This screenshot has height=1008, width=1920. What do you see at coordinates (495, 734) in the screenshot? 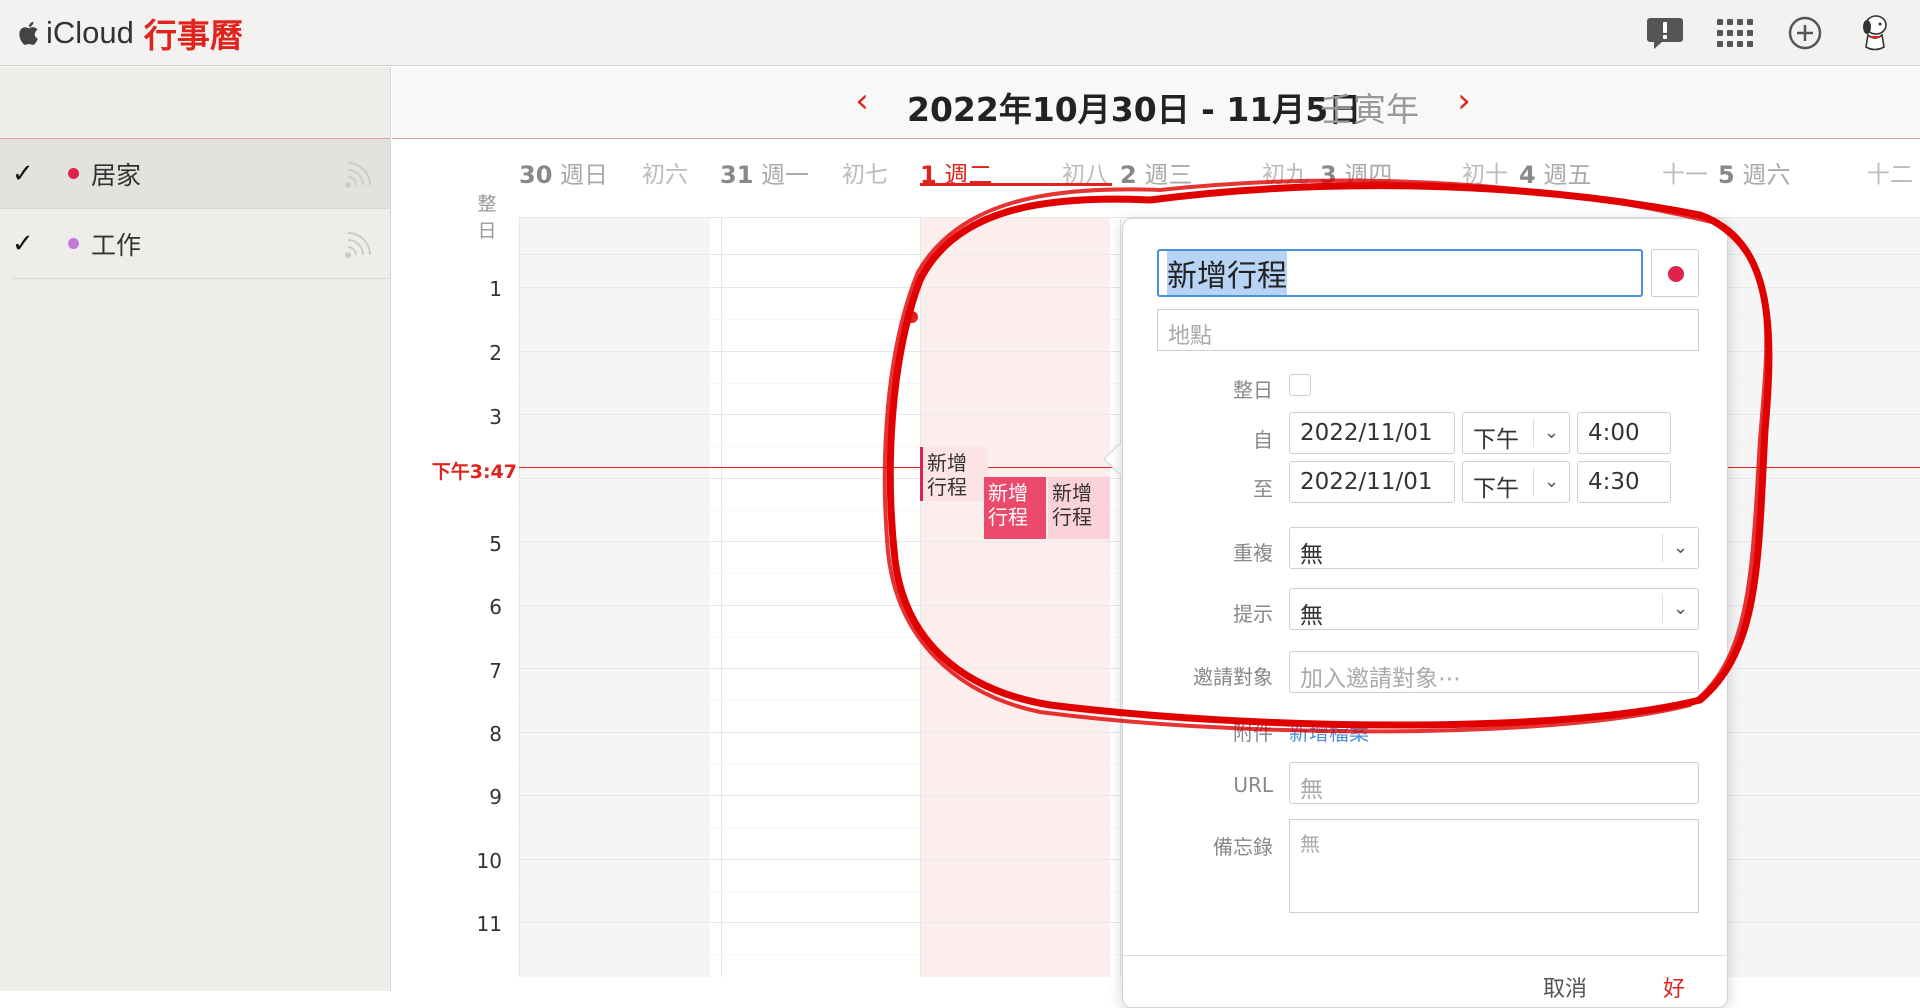
I see `hour-label: 8` at bounding box center [495, 734].